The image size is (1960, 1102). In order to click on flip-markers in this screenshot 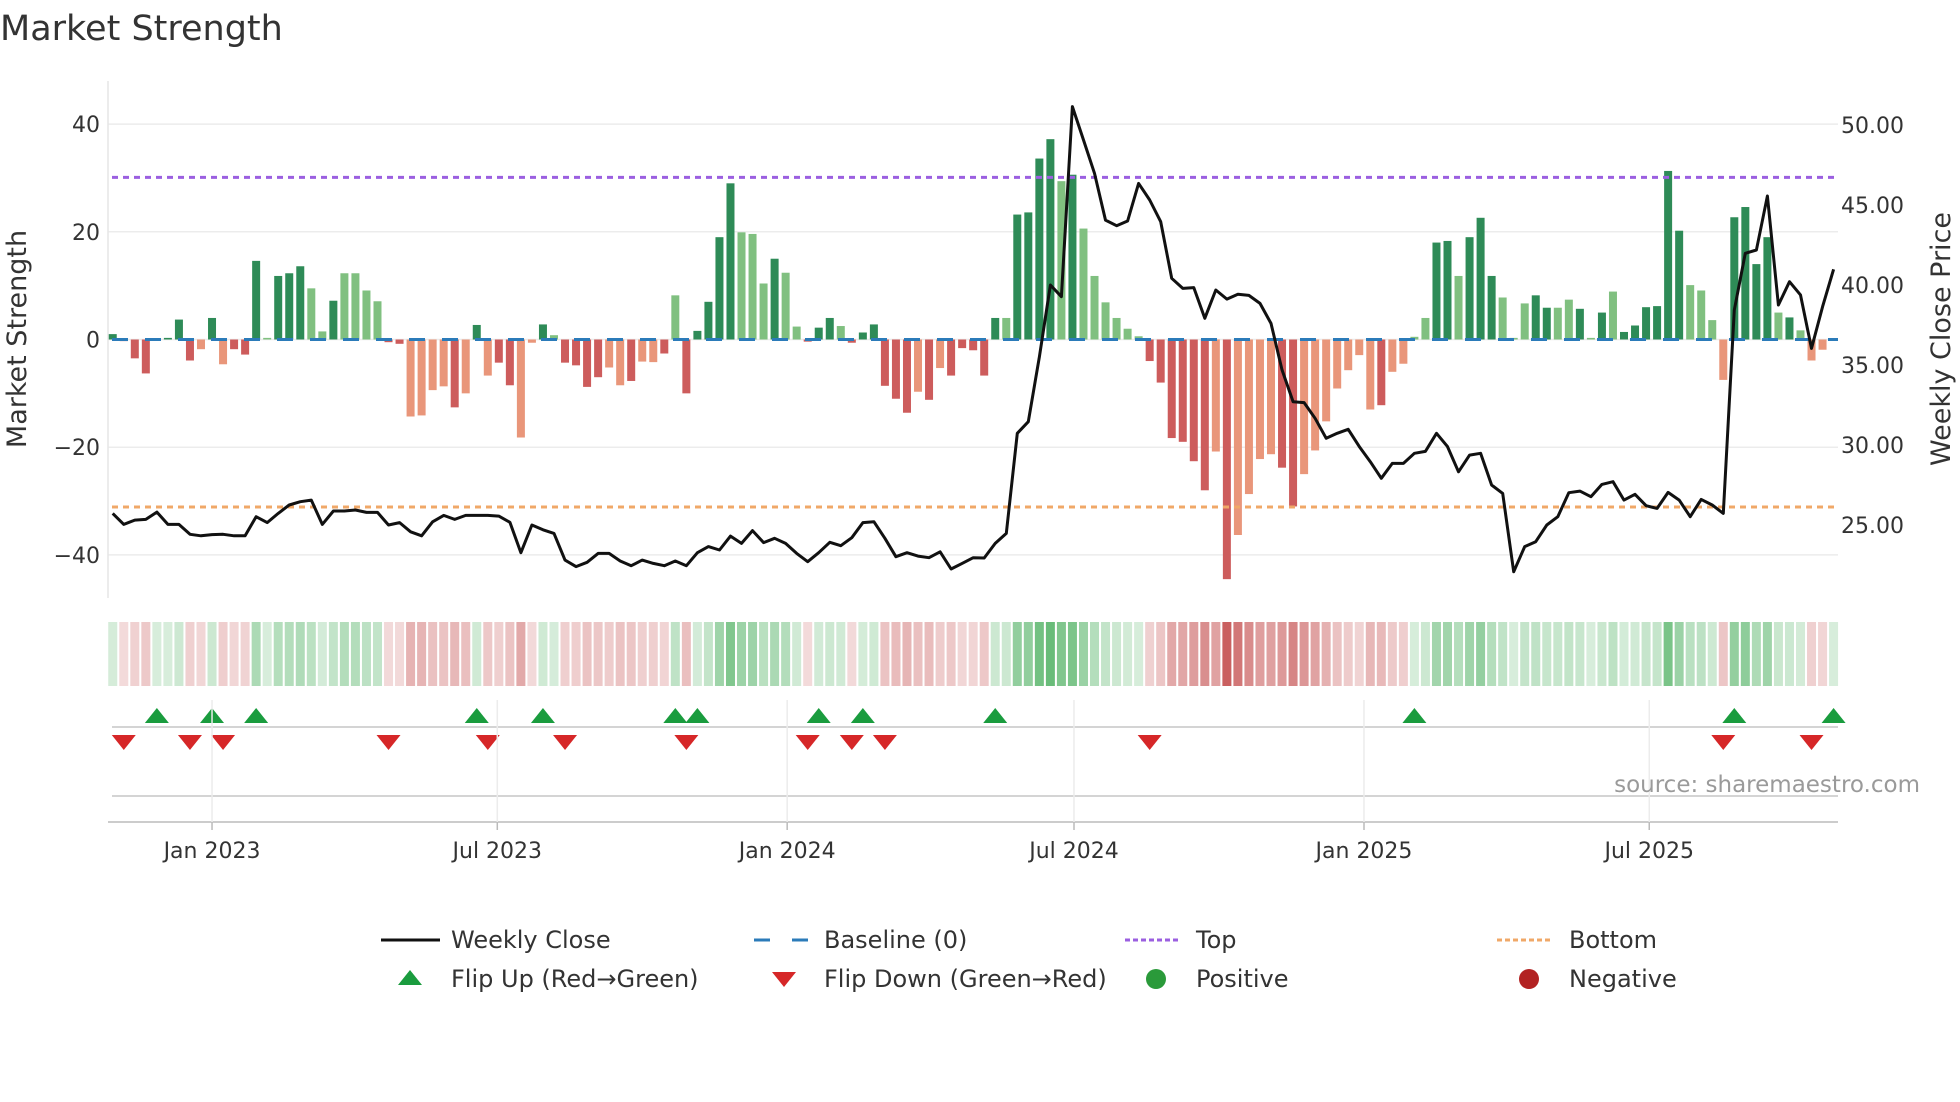, I will do `click(978, 729)`.